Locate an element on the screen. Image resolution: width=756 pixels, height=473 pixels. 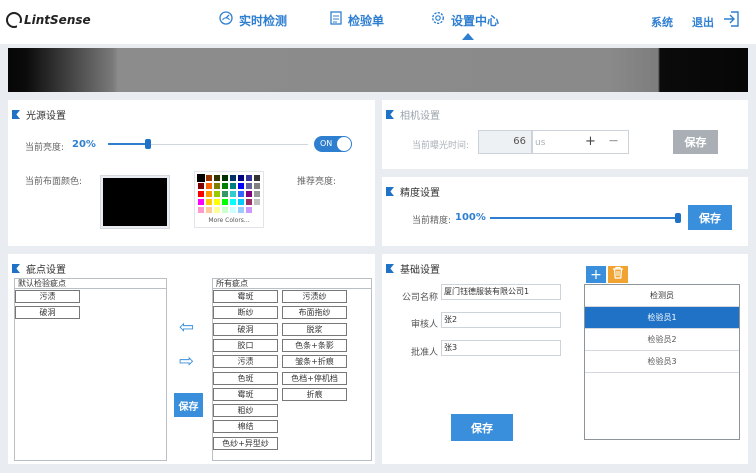
inspector-row: 检验员1 is located at coordinates (662, 318).